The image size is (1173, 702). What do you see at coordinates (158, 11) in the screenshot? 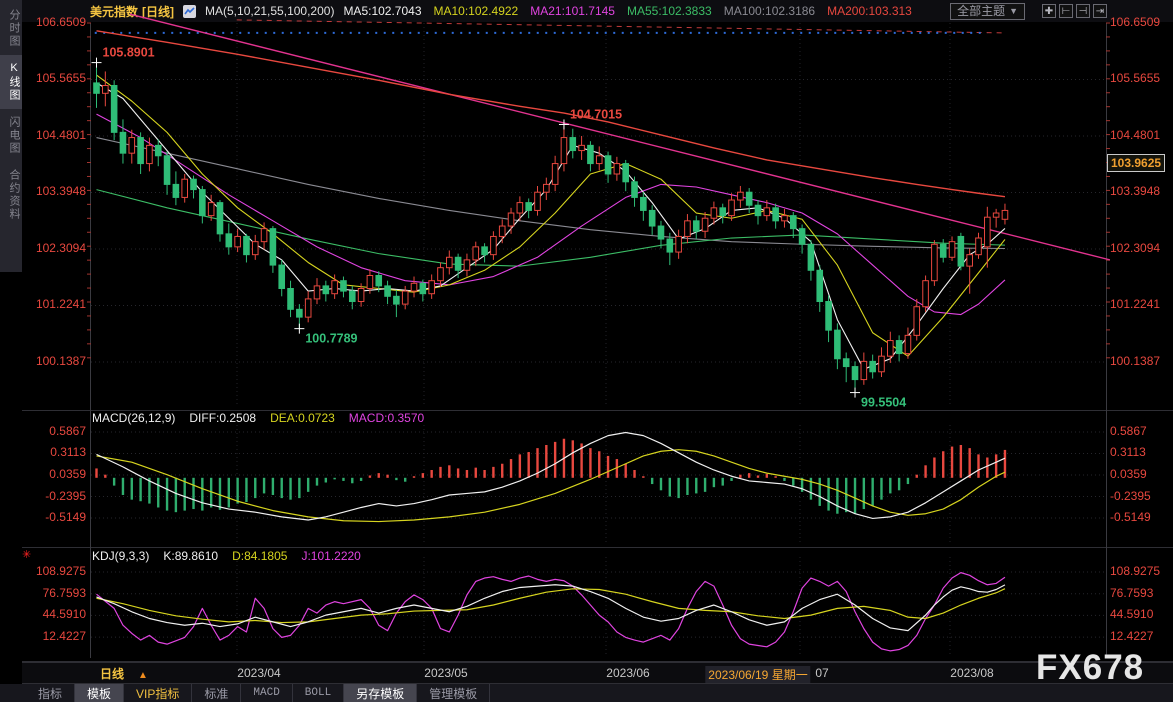
I see `period-label: [日线]` at bounding box center [158, 11].